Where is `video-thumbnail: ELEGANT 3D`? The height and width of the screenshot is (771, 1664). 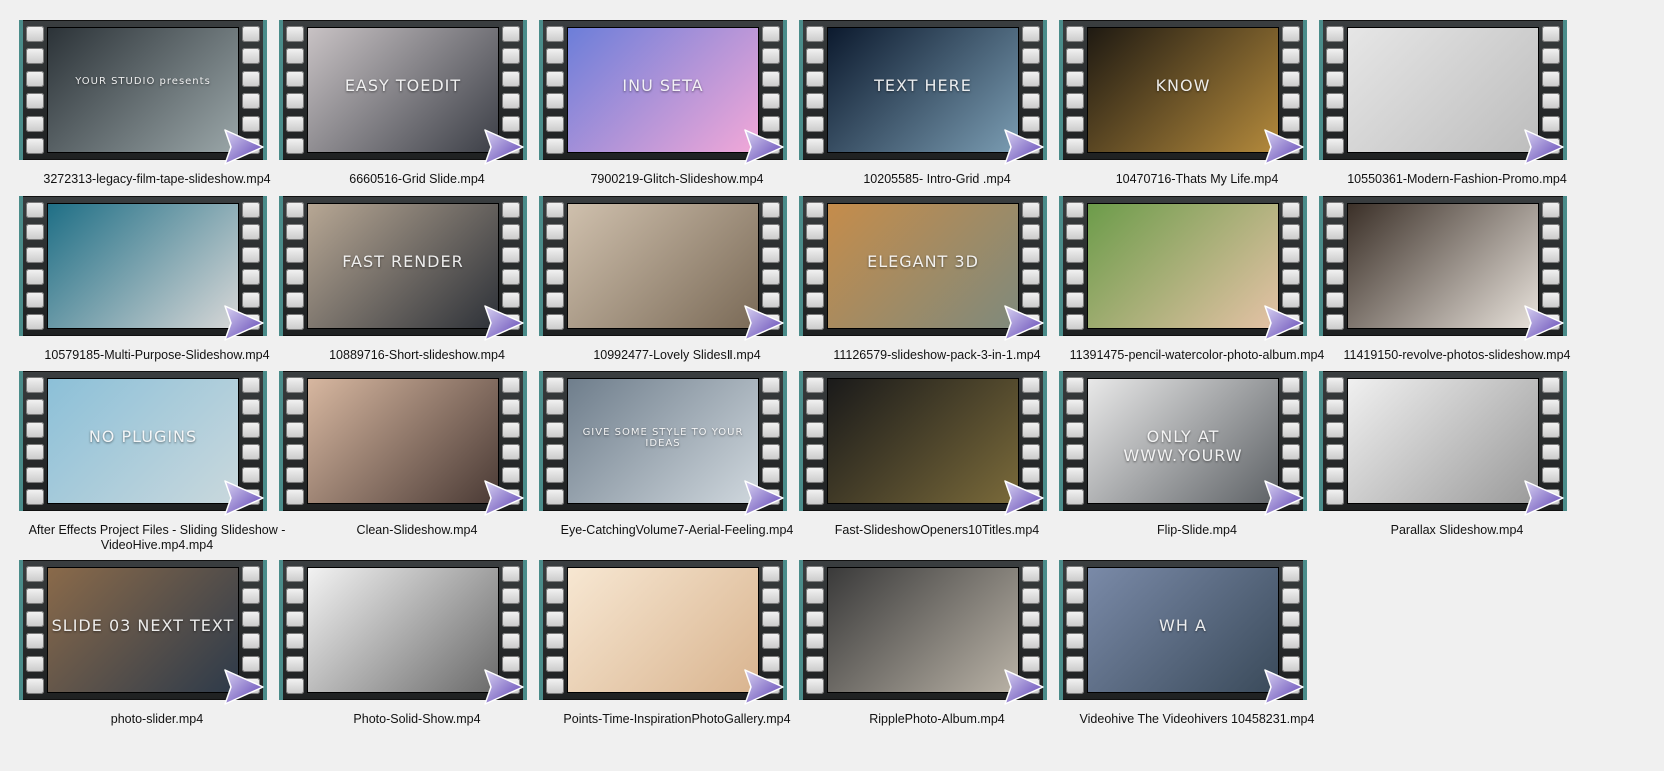
video-thumbnail: ELEGANT 3D is located at coordinates (937, 271).